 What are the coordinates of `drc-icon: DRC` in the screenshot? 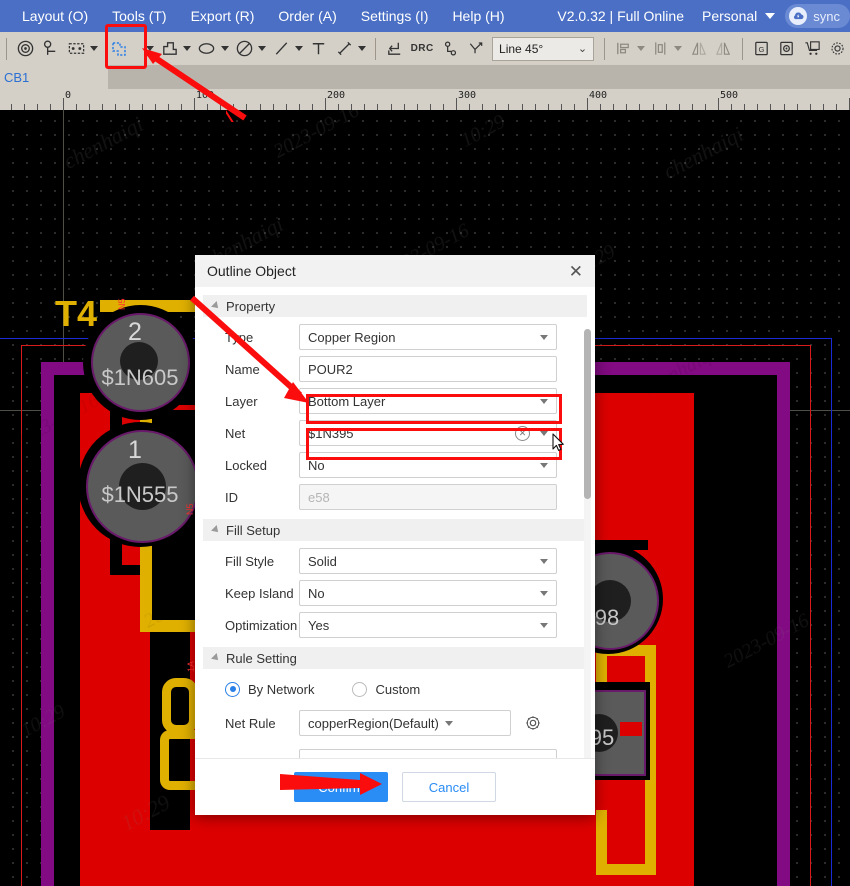 It's located at (422, 49).